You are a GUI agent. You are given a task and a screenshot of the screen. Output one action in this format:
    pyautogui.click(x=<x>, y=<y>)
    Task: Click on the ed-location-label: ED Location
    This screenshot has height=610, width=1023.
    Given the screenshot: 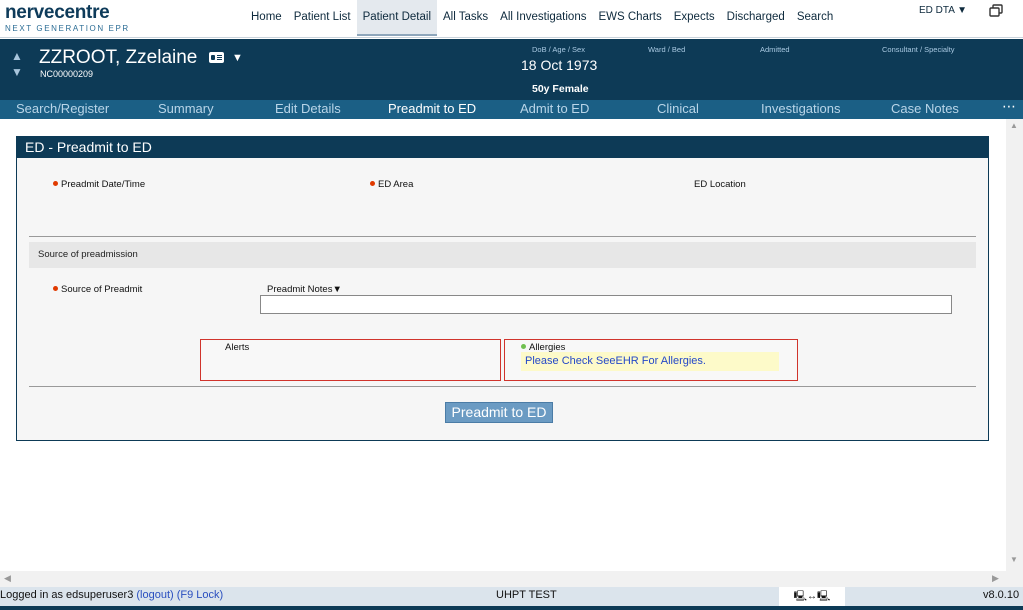 What is the action you would take?
    pyautogui.click(x=720, y=184)
    